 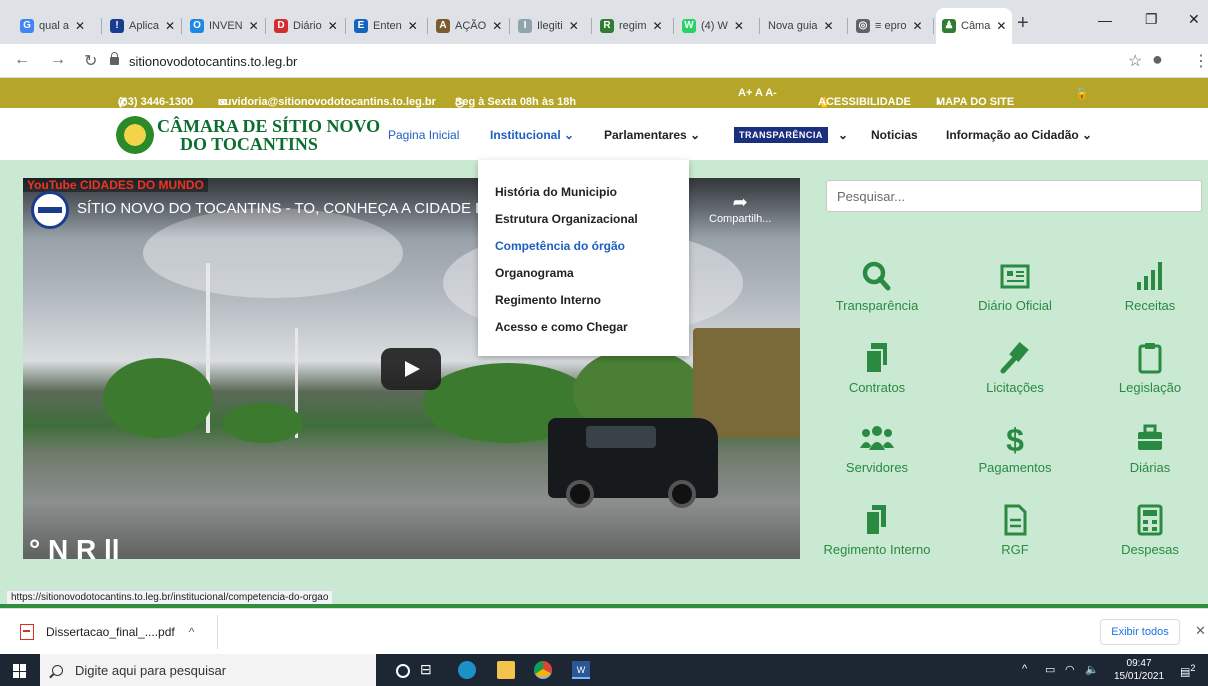 I want to click on edge-icon, so click(x=467, y=670).